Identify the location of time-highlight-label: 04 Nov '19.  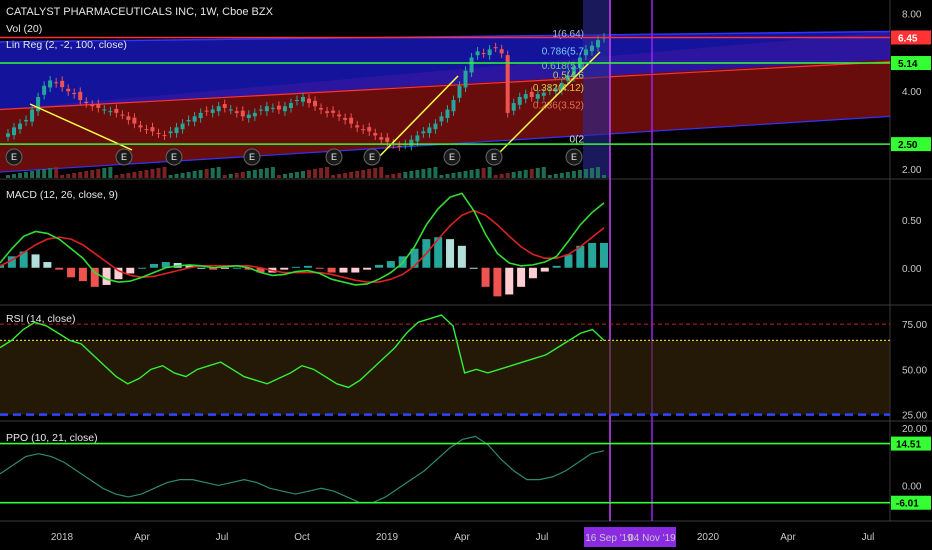
(652, 538).